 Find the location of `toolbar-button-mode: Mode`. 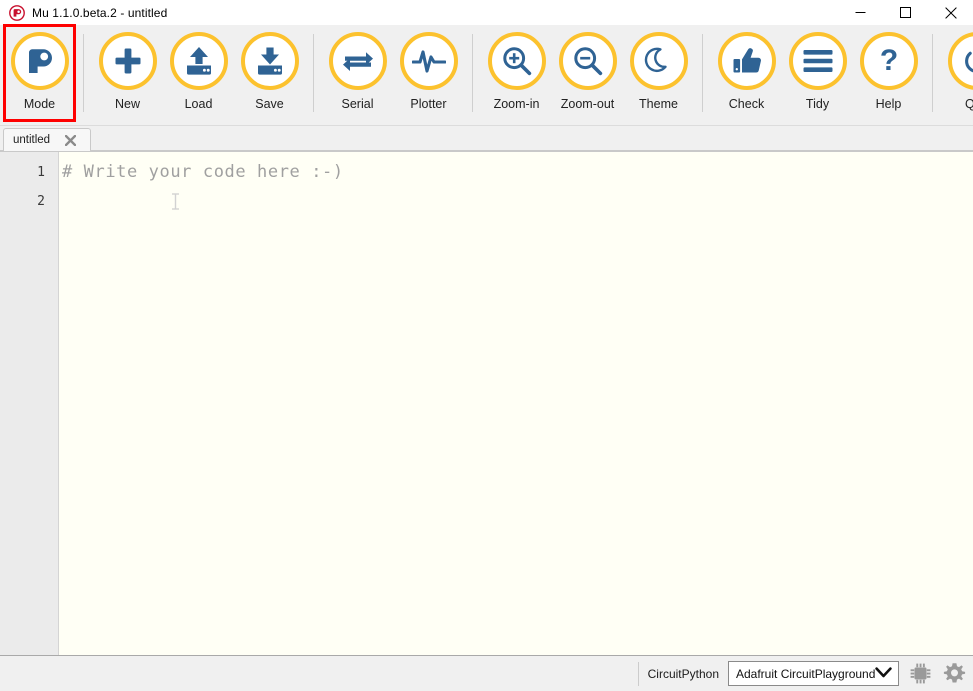

toolbar-button-mode: Mode is located at coordinates (39, 73).